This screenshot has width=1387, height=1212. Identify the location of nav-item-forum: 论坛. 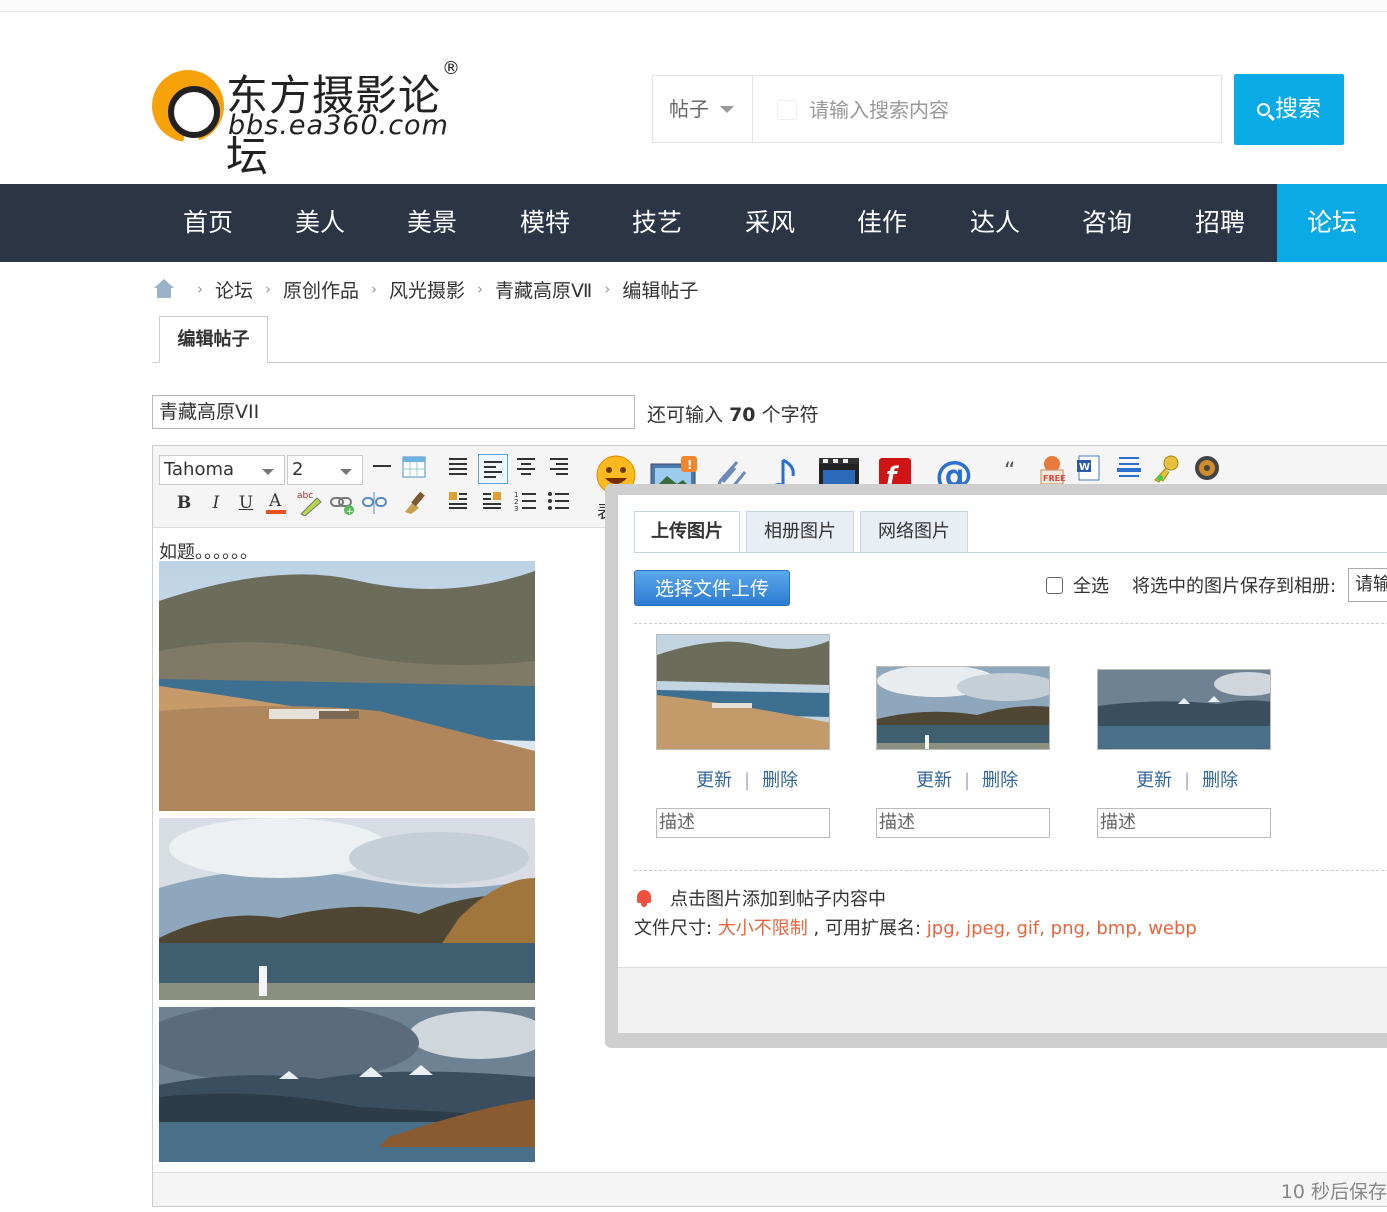
(1332, 223).